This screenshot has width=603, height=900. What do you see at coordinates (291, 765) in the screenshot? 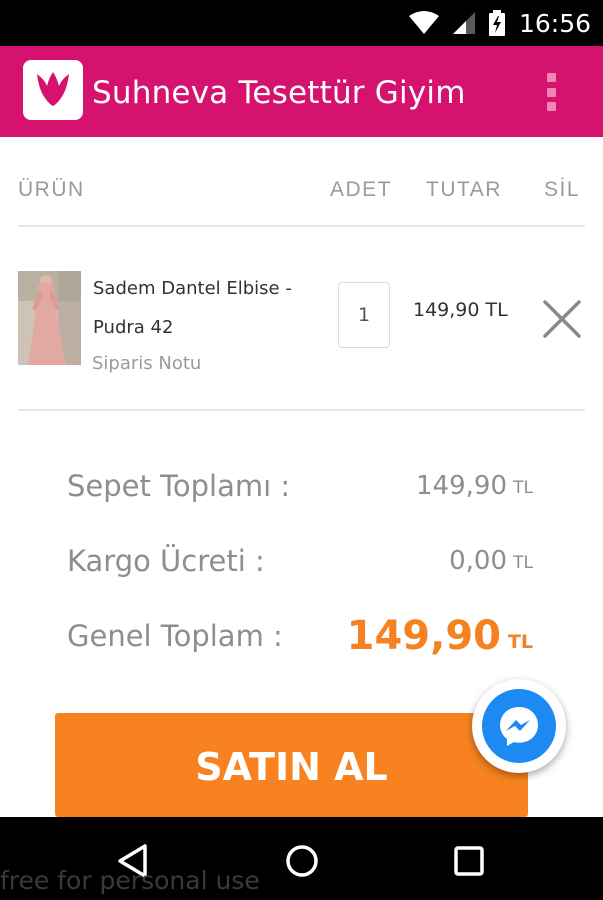
I see `buy-button: SATIN AL` at bounding box center [291, 765].